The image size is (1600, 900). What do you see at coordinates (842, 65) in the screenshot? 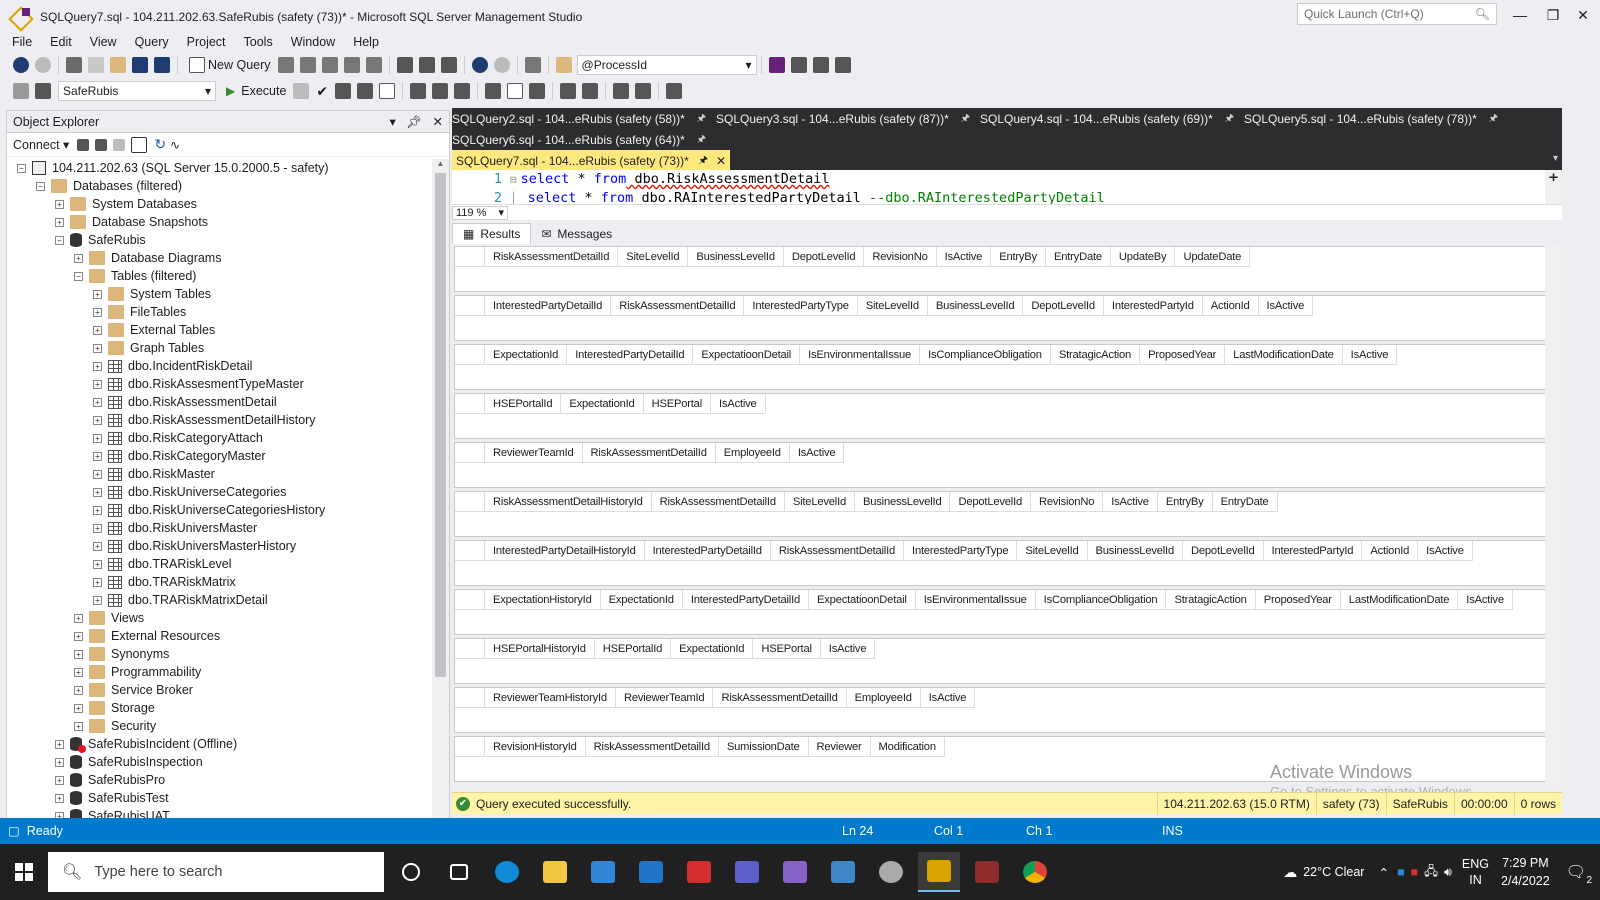
I see `output-window-icon` at bounding box center [842, 65].